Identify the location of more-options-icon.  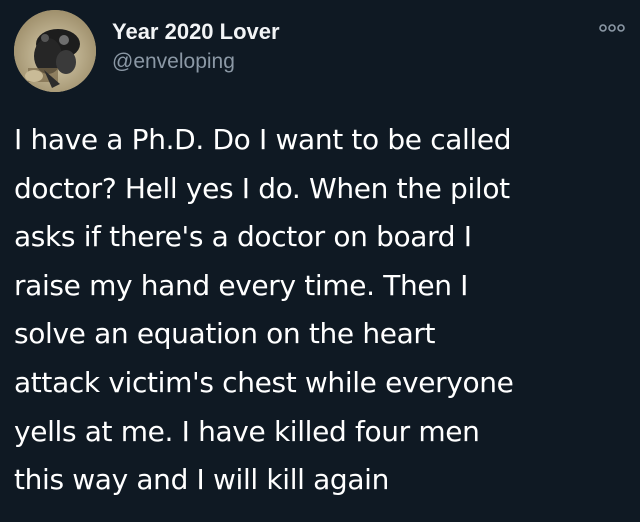
(612, 28).